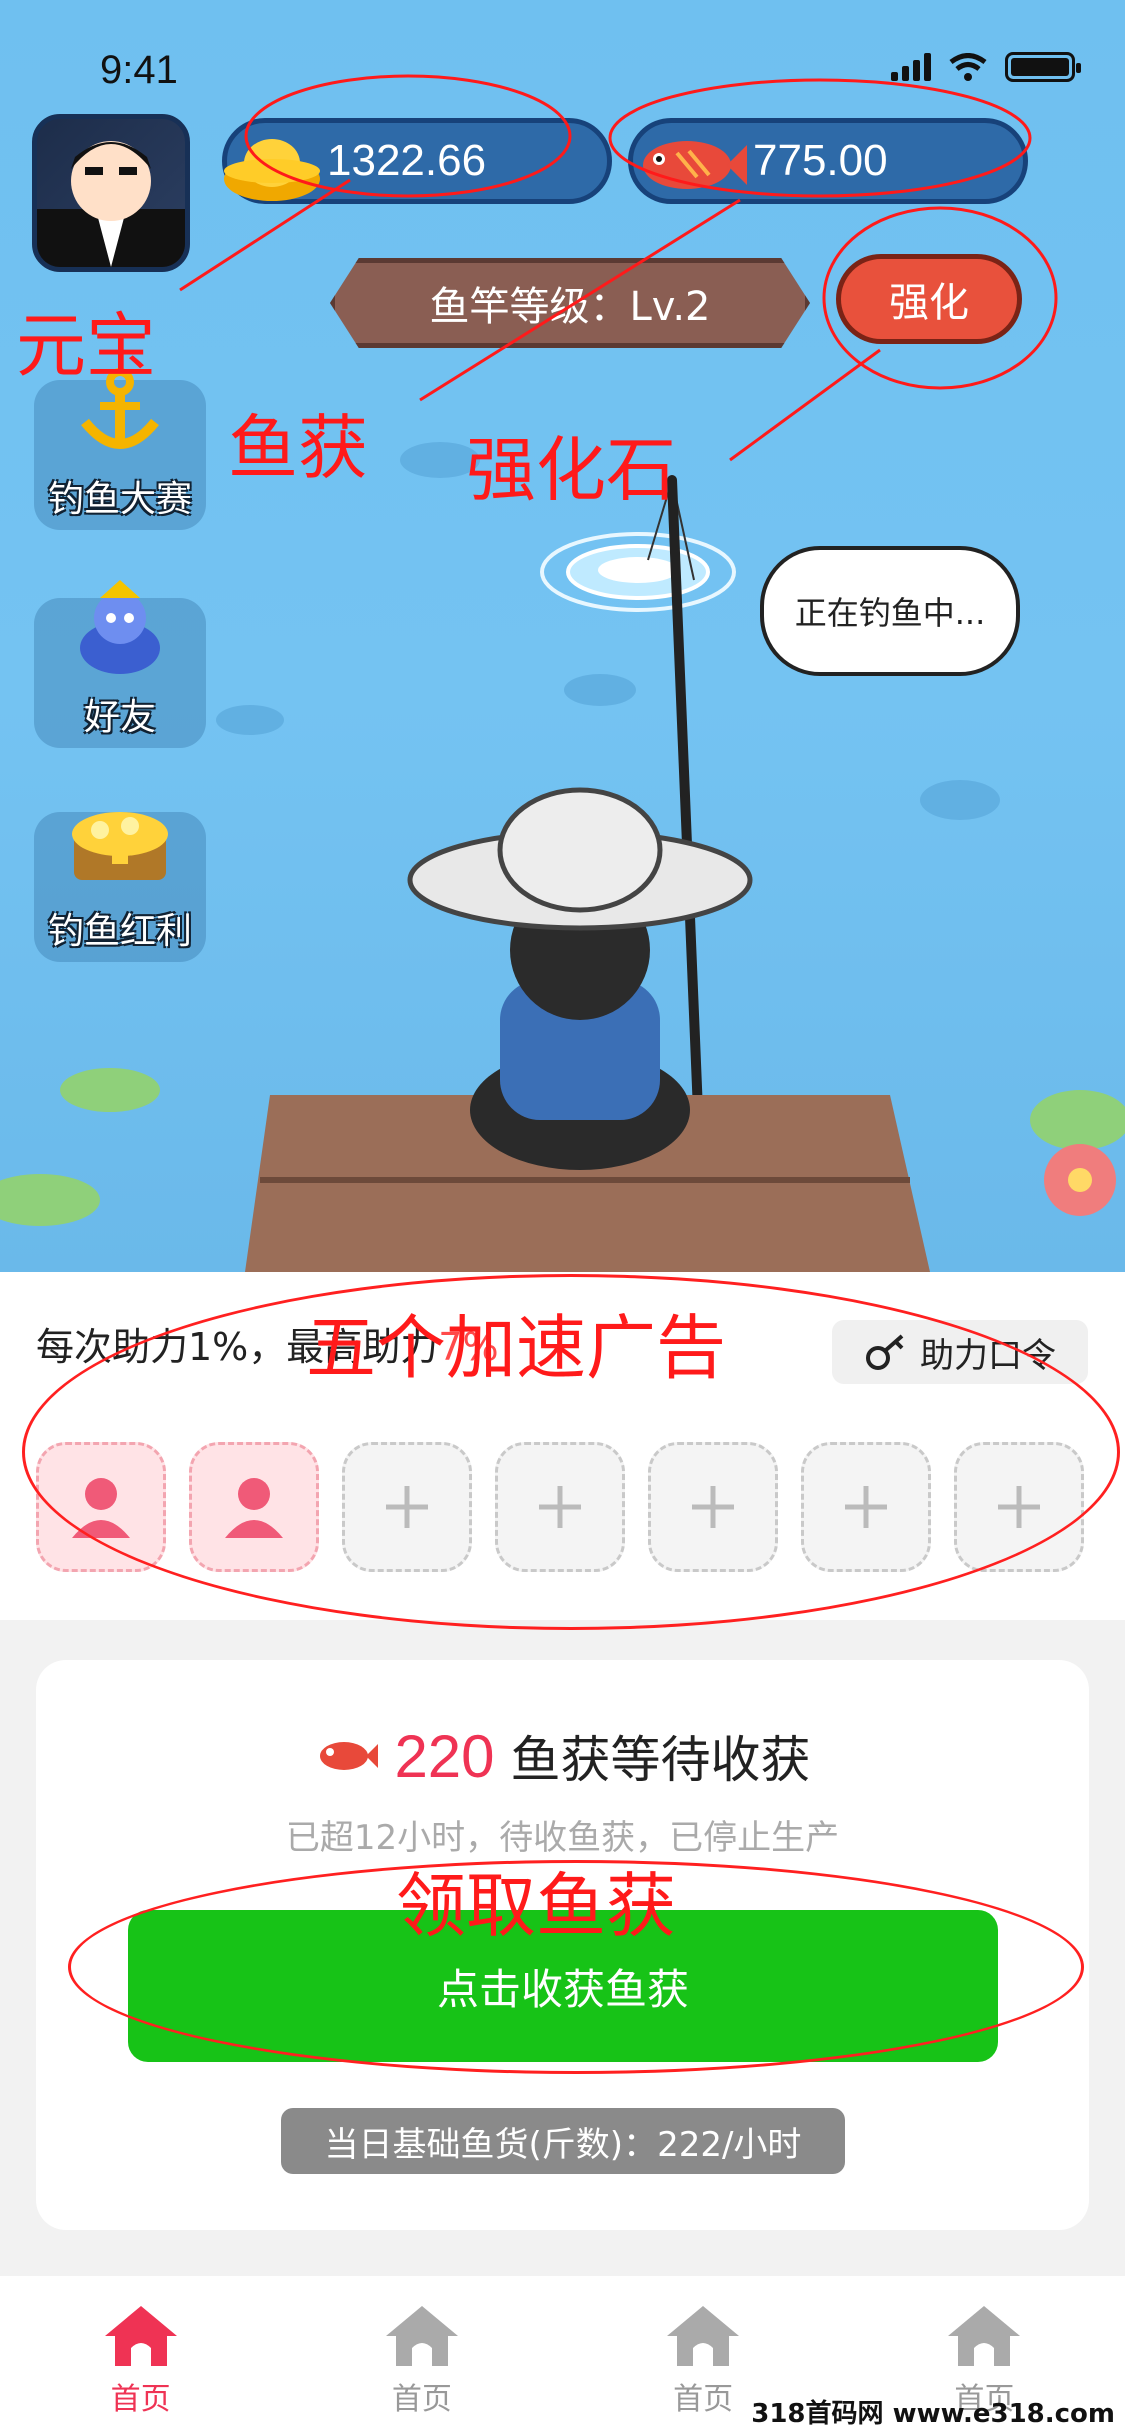 This screenshot has width=1125, height=2436. Describe the element at coordinates (298, 448) in the screenshot. I see `annotation-fish: 鱼获` at that location.